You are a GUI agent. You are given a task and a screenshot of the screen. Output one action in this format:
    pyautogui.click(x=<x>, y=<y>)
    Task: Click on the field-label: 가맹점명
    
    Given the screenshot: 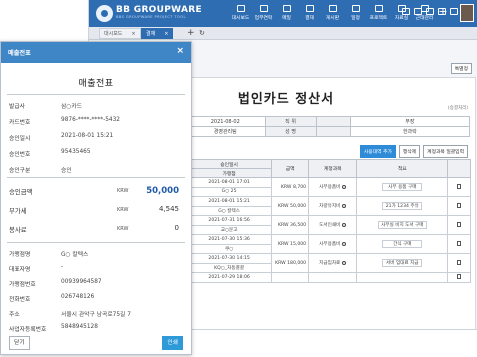 What is the action you would take?
    pyautogui.click(x=20, y=255)
    